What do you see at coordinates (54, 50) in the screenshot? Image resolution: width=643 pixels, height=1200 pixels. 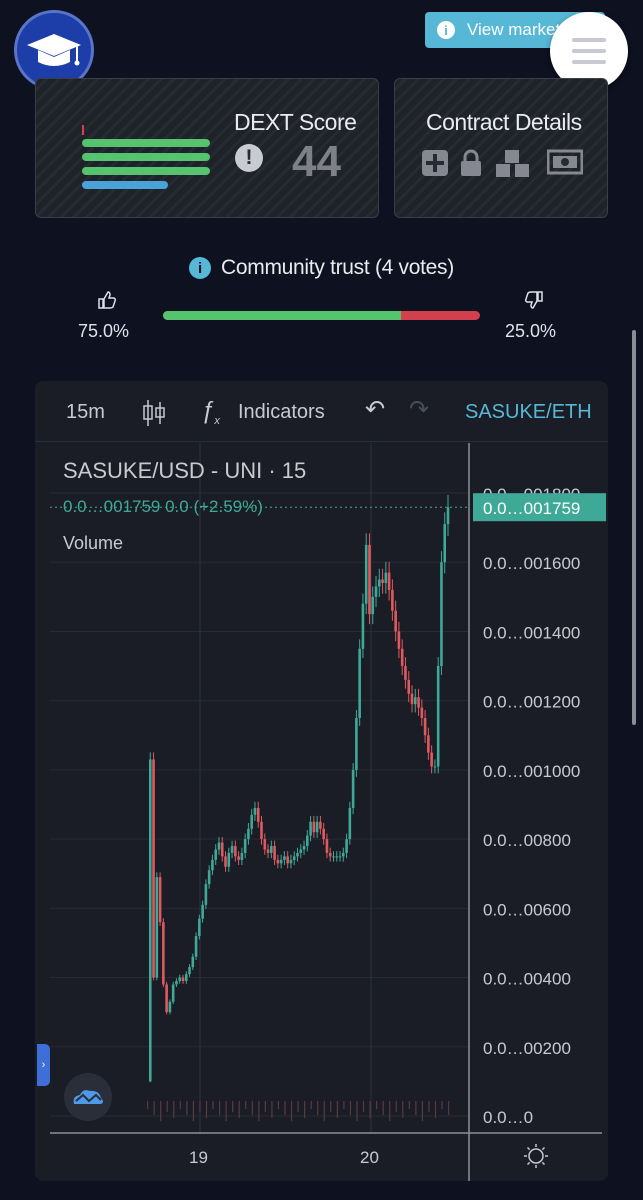 I see `graduation-cap-icon` at bounding box center [54, 50].